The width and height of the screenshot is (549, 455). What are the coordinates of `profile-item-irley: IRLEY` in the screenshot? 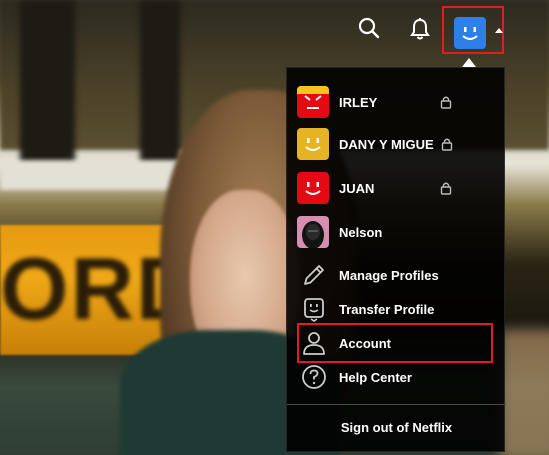 It's located at (396, 102).